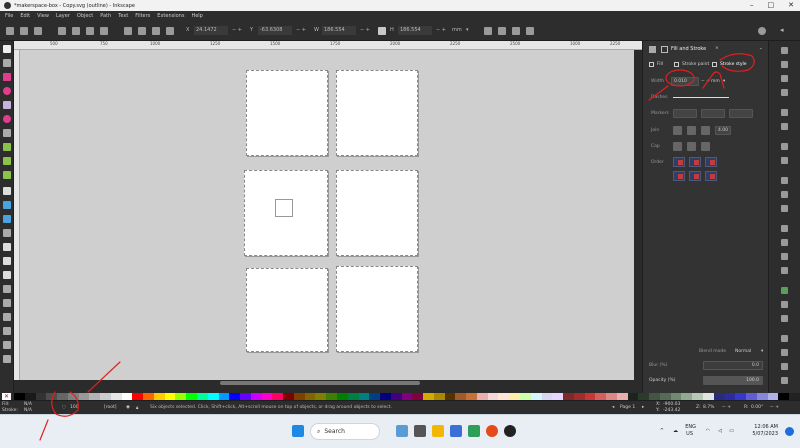 The width and height of the screenshot is (800, 448). What do you see at coordinates (237, 30) in the screenshot?
I see `x-spinner-icon: − +` at bounding box center [237, 30].